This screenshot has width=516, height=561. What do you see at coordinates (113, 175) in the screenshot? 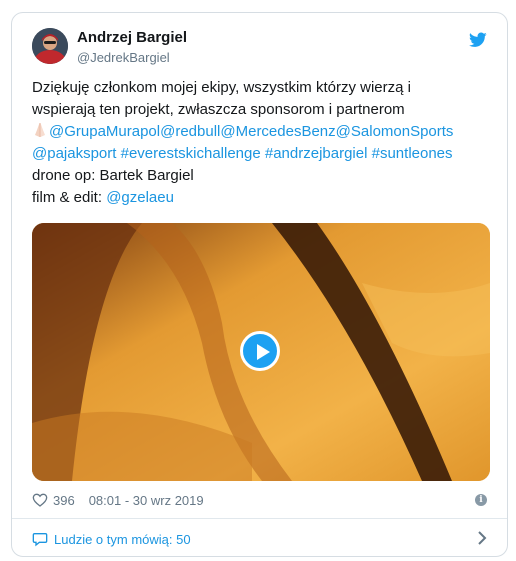
I see `tweet-line-5: drone op: Bartek Bargiel` at bounding box center [113, 175].